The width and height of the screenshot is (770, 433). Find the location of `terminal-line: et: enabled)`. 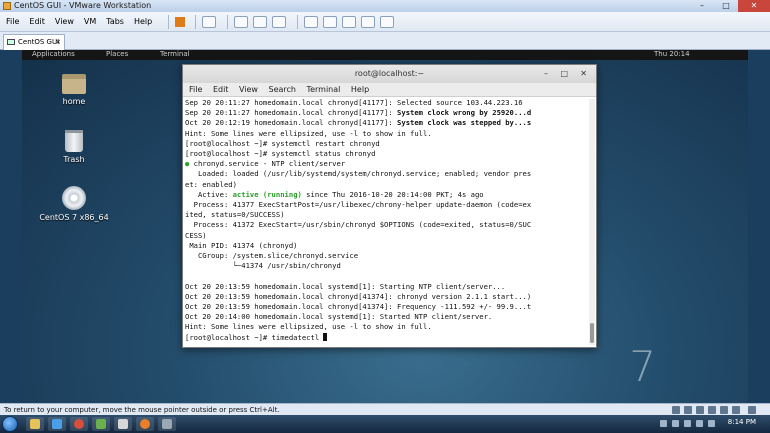

terminal-line: et: enabled) is located at coordinates (211, 184).